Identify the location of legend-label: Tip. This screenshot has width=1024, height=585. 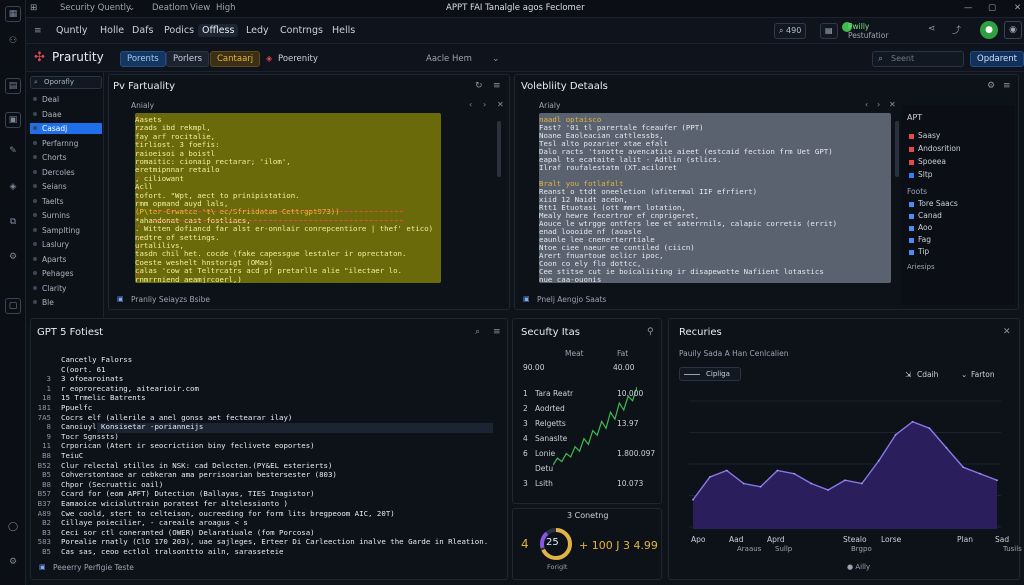
(924, 251).